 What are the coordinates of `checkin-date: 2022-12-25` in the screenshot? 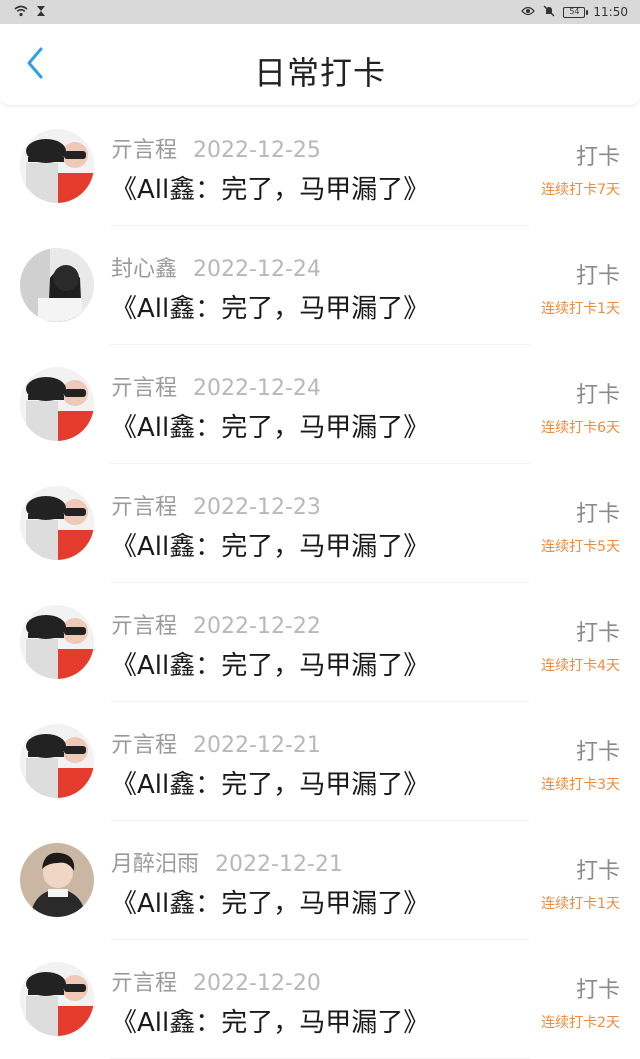 It's located at (257, 150).